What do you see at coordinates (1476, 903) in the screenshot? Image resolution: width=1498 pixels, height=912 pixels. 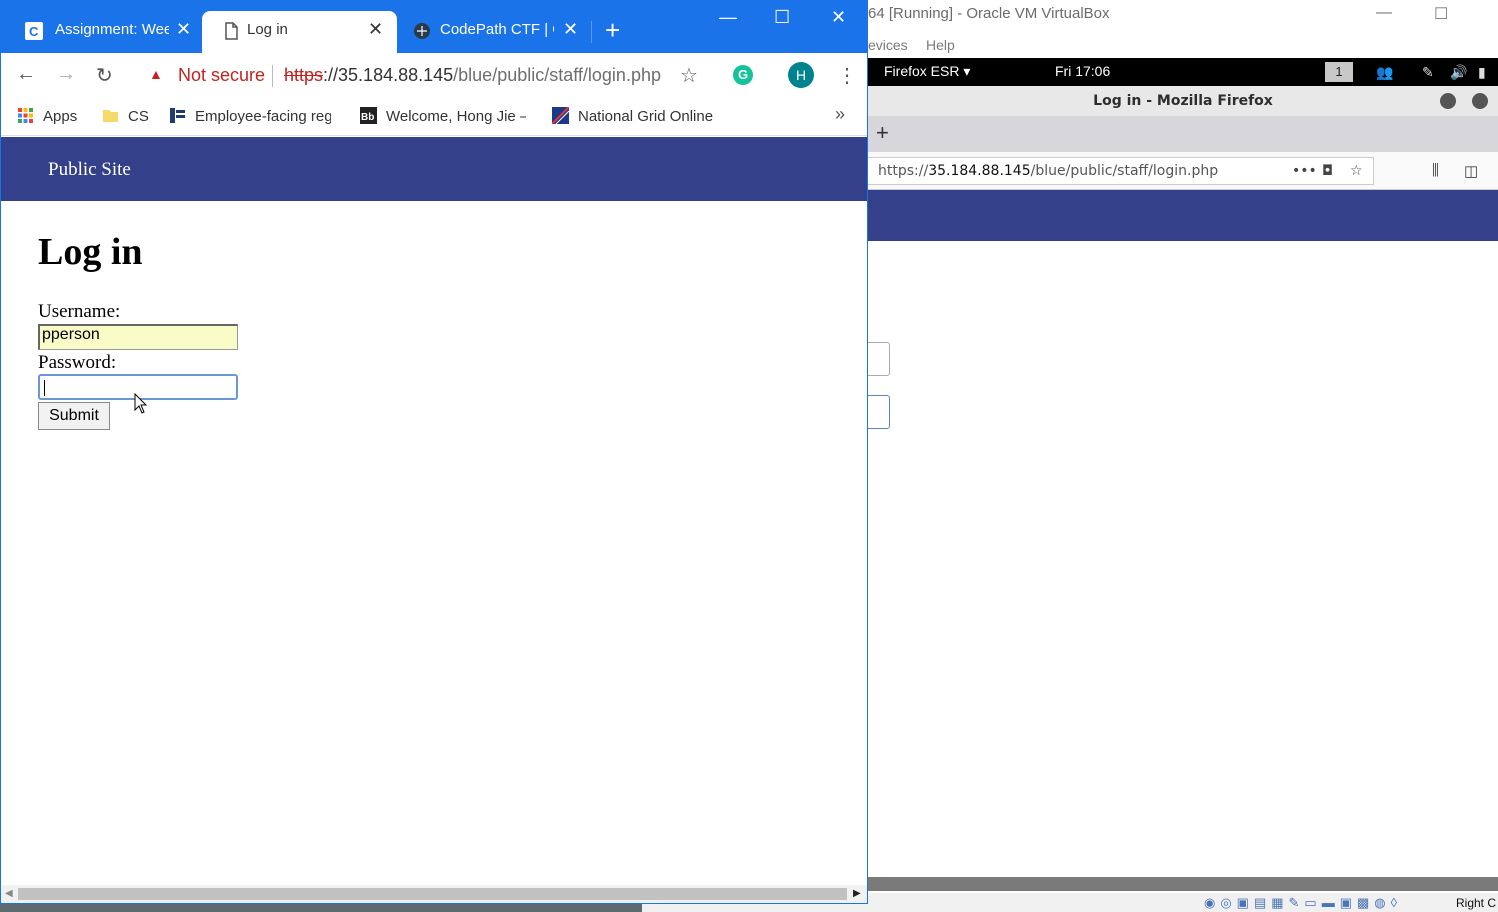 I see `host-key-label: Right C` at bounding box center [1476, 903].